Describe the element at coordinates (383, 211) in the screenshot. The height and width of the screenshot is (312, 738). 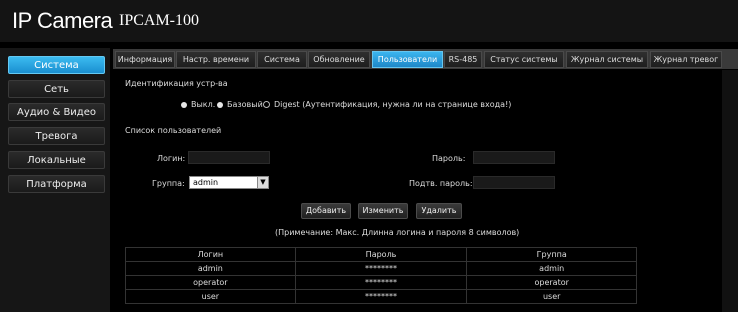
I see `edit-user-button: Изменить` at that location.